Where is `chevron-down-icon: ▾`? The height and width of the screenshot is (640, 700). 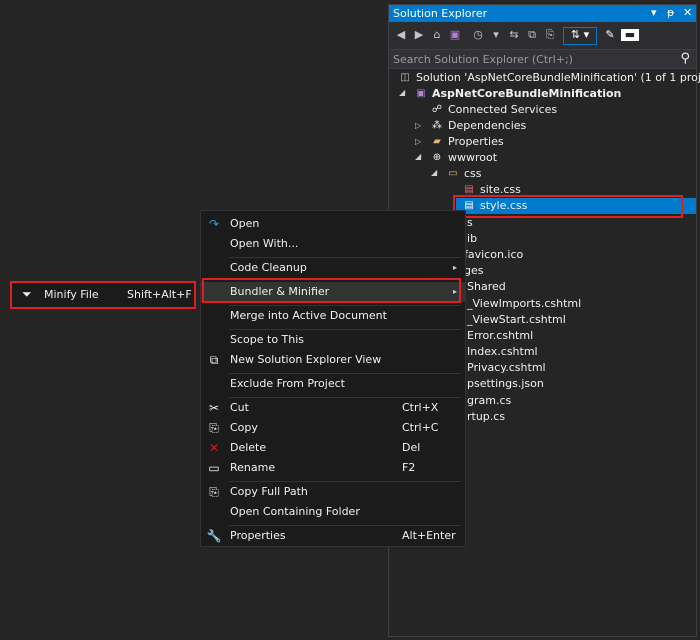
chevron-down-icon: ▾ is located at coordinates (496, 35).